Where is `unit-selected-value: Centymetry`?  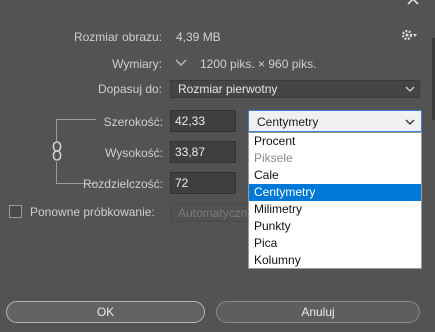 unit-selected-value: Centymetry is located at coordinates (288, 122).